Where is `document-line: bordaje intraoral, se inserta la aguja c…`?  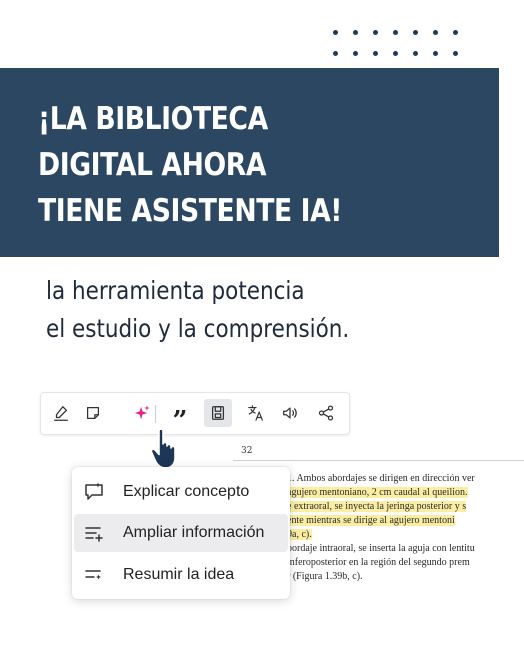
document-line: bordaje intraoral, se inserta la aguja c… is located at coordinates (381, 548).